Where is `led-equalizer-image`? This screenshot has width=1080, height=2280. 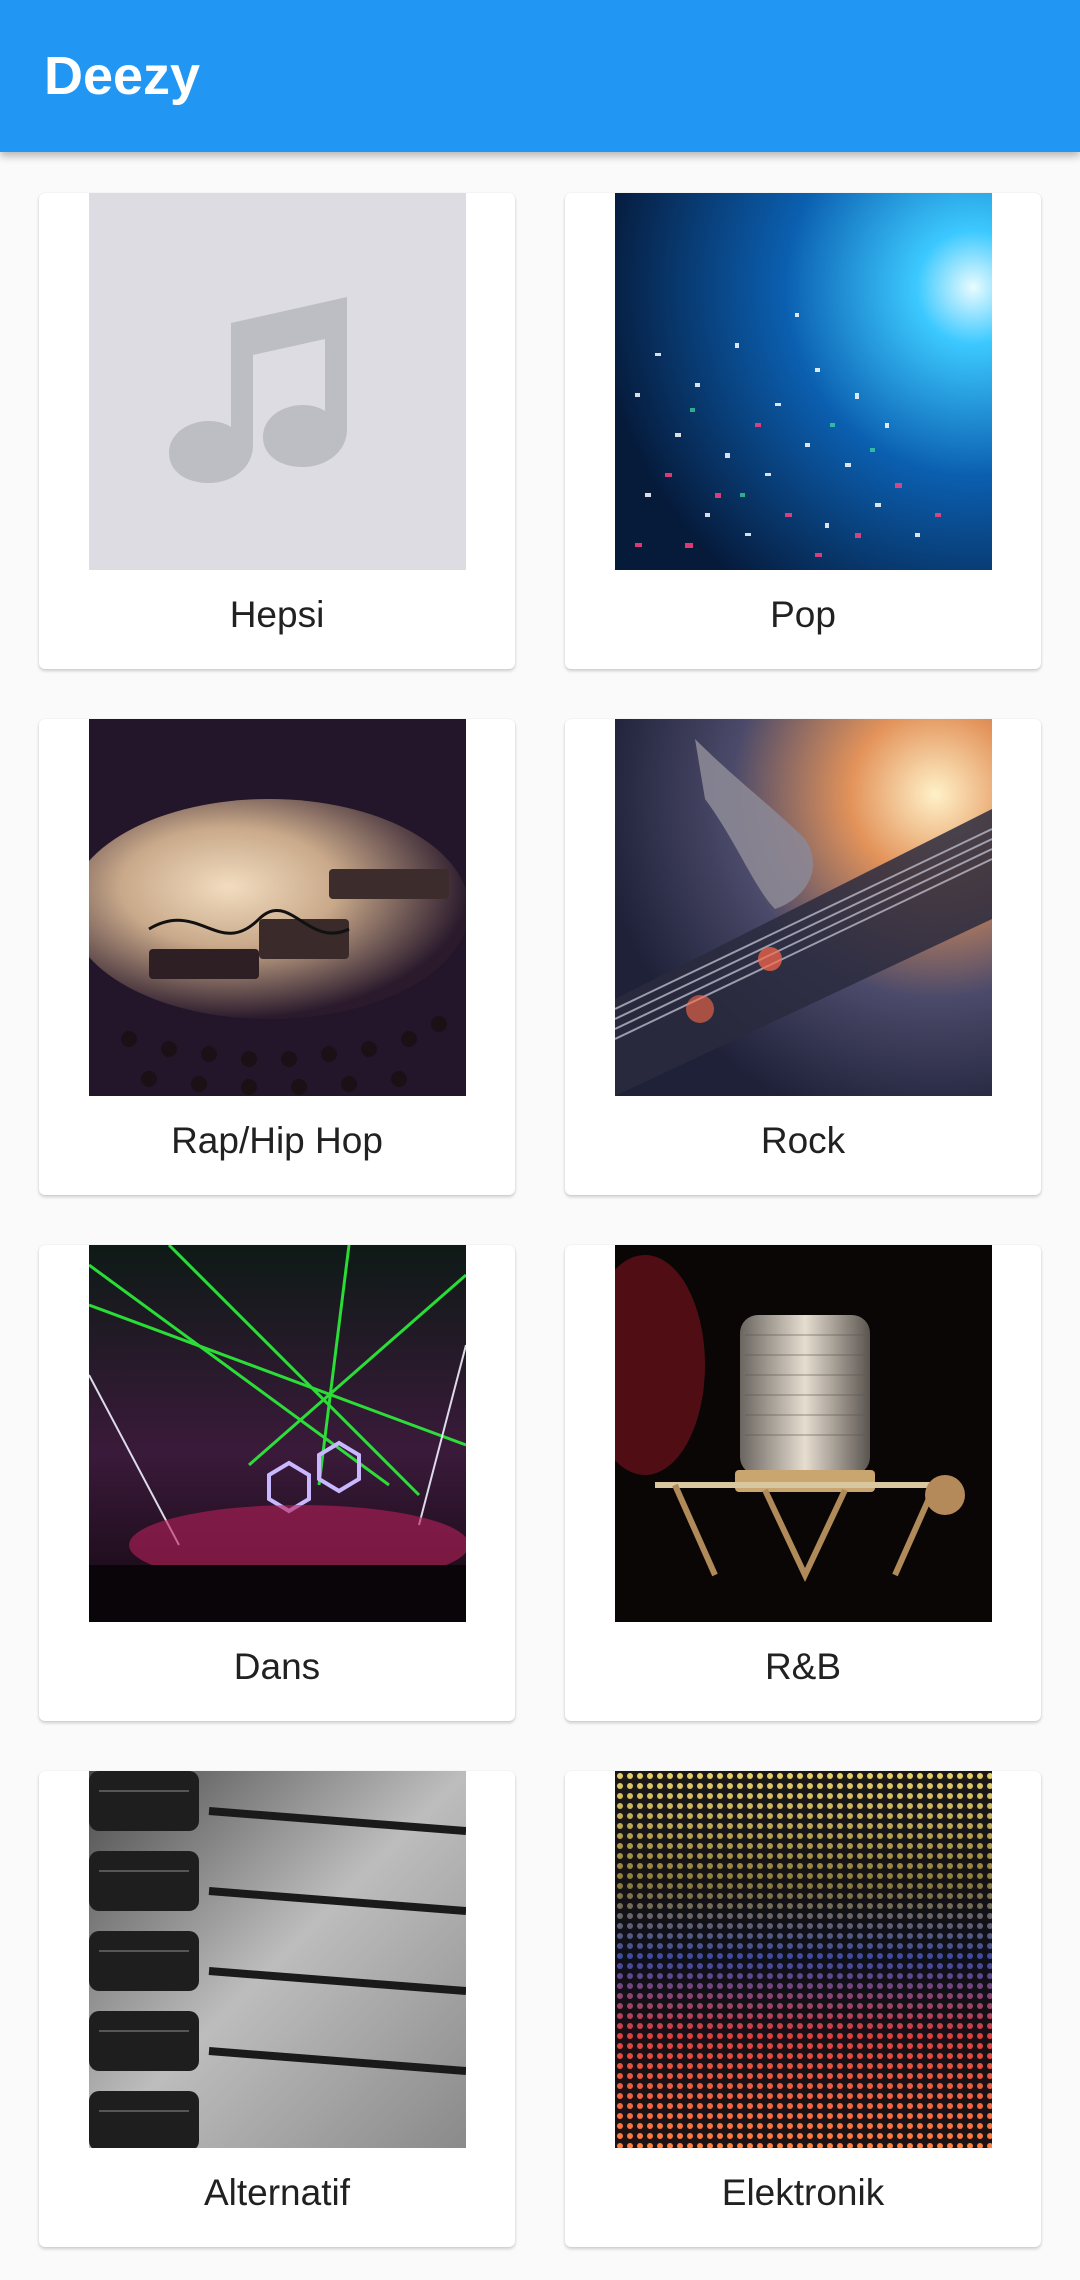 led-equalizer-image is located at coordinates (803, 1959).